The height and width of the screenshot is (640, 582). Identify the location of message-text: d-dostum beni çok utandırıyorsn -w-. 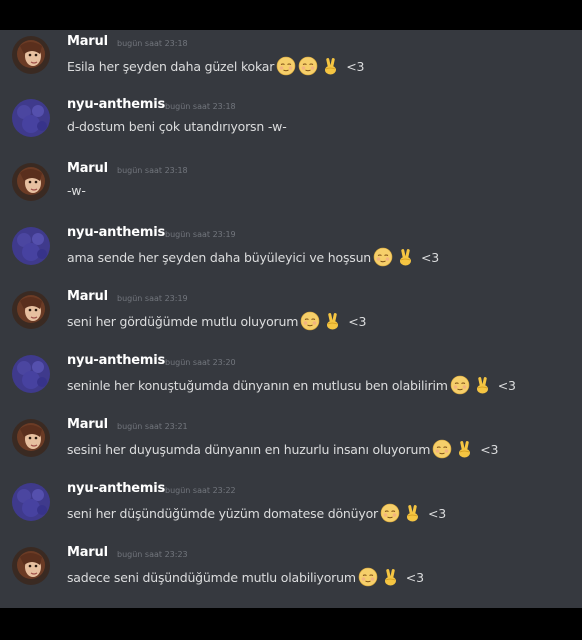
(177, 126).